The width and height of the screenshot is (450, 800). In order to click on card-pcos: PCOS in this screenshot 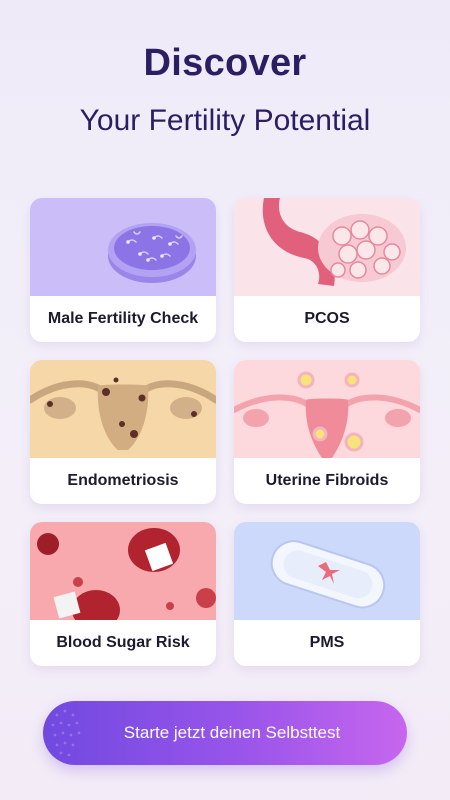, I will do `click(327, 270)`.